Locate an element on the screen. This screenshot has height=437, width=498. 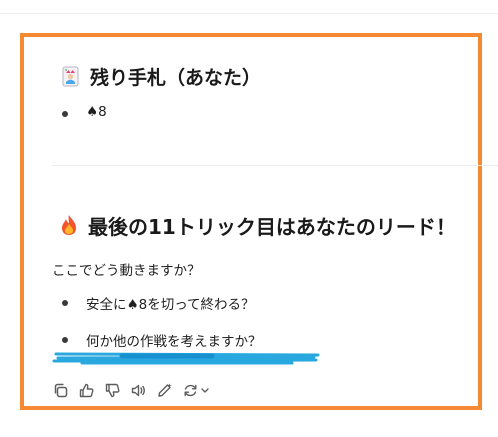
thumbs-down-icon is located at coordinates (112, 390).